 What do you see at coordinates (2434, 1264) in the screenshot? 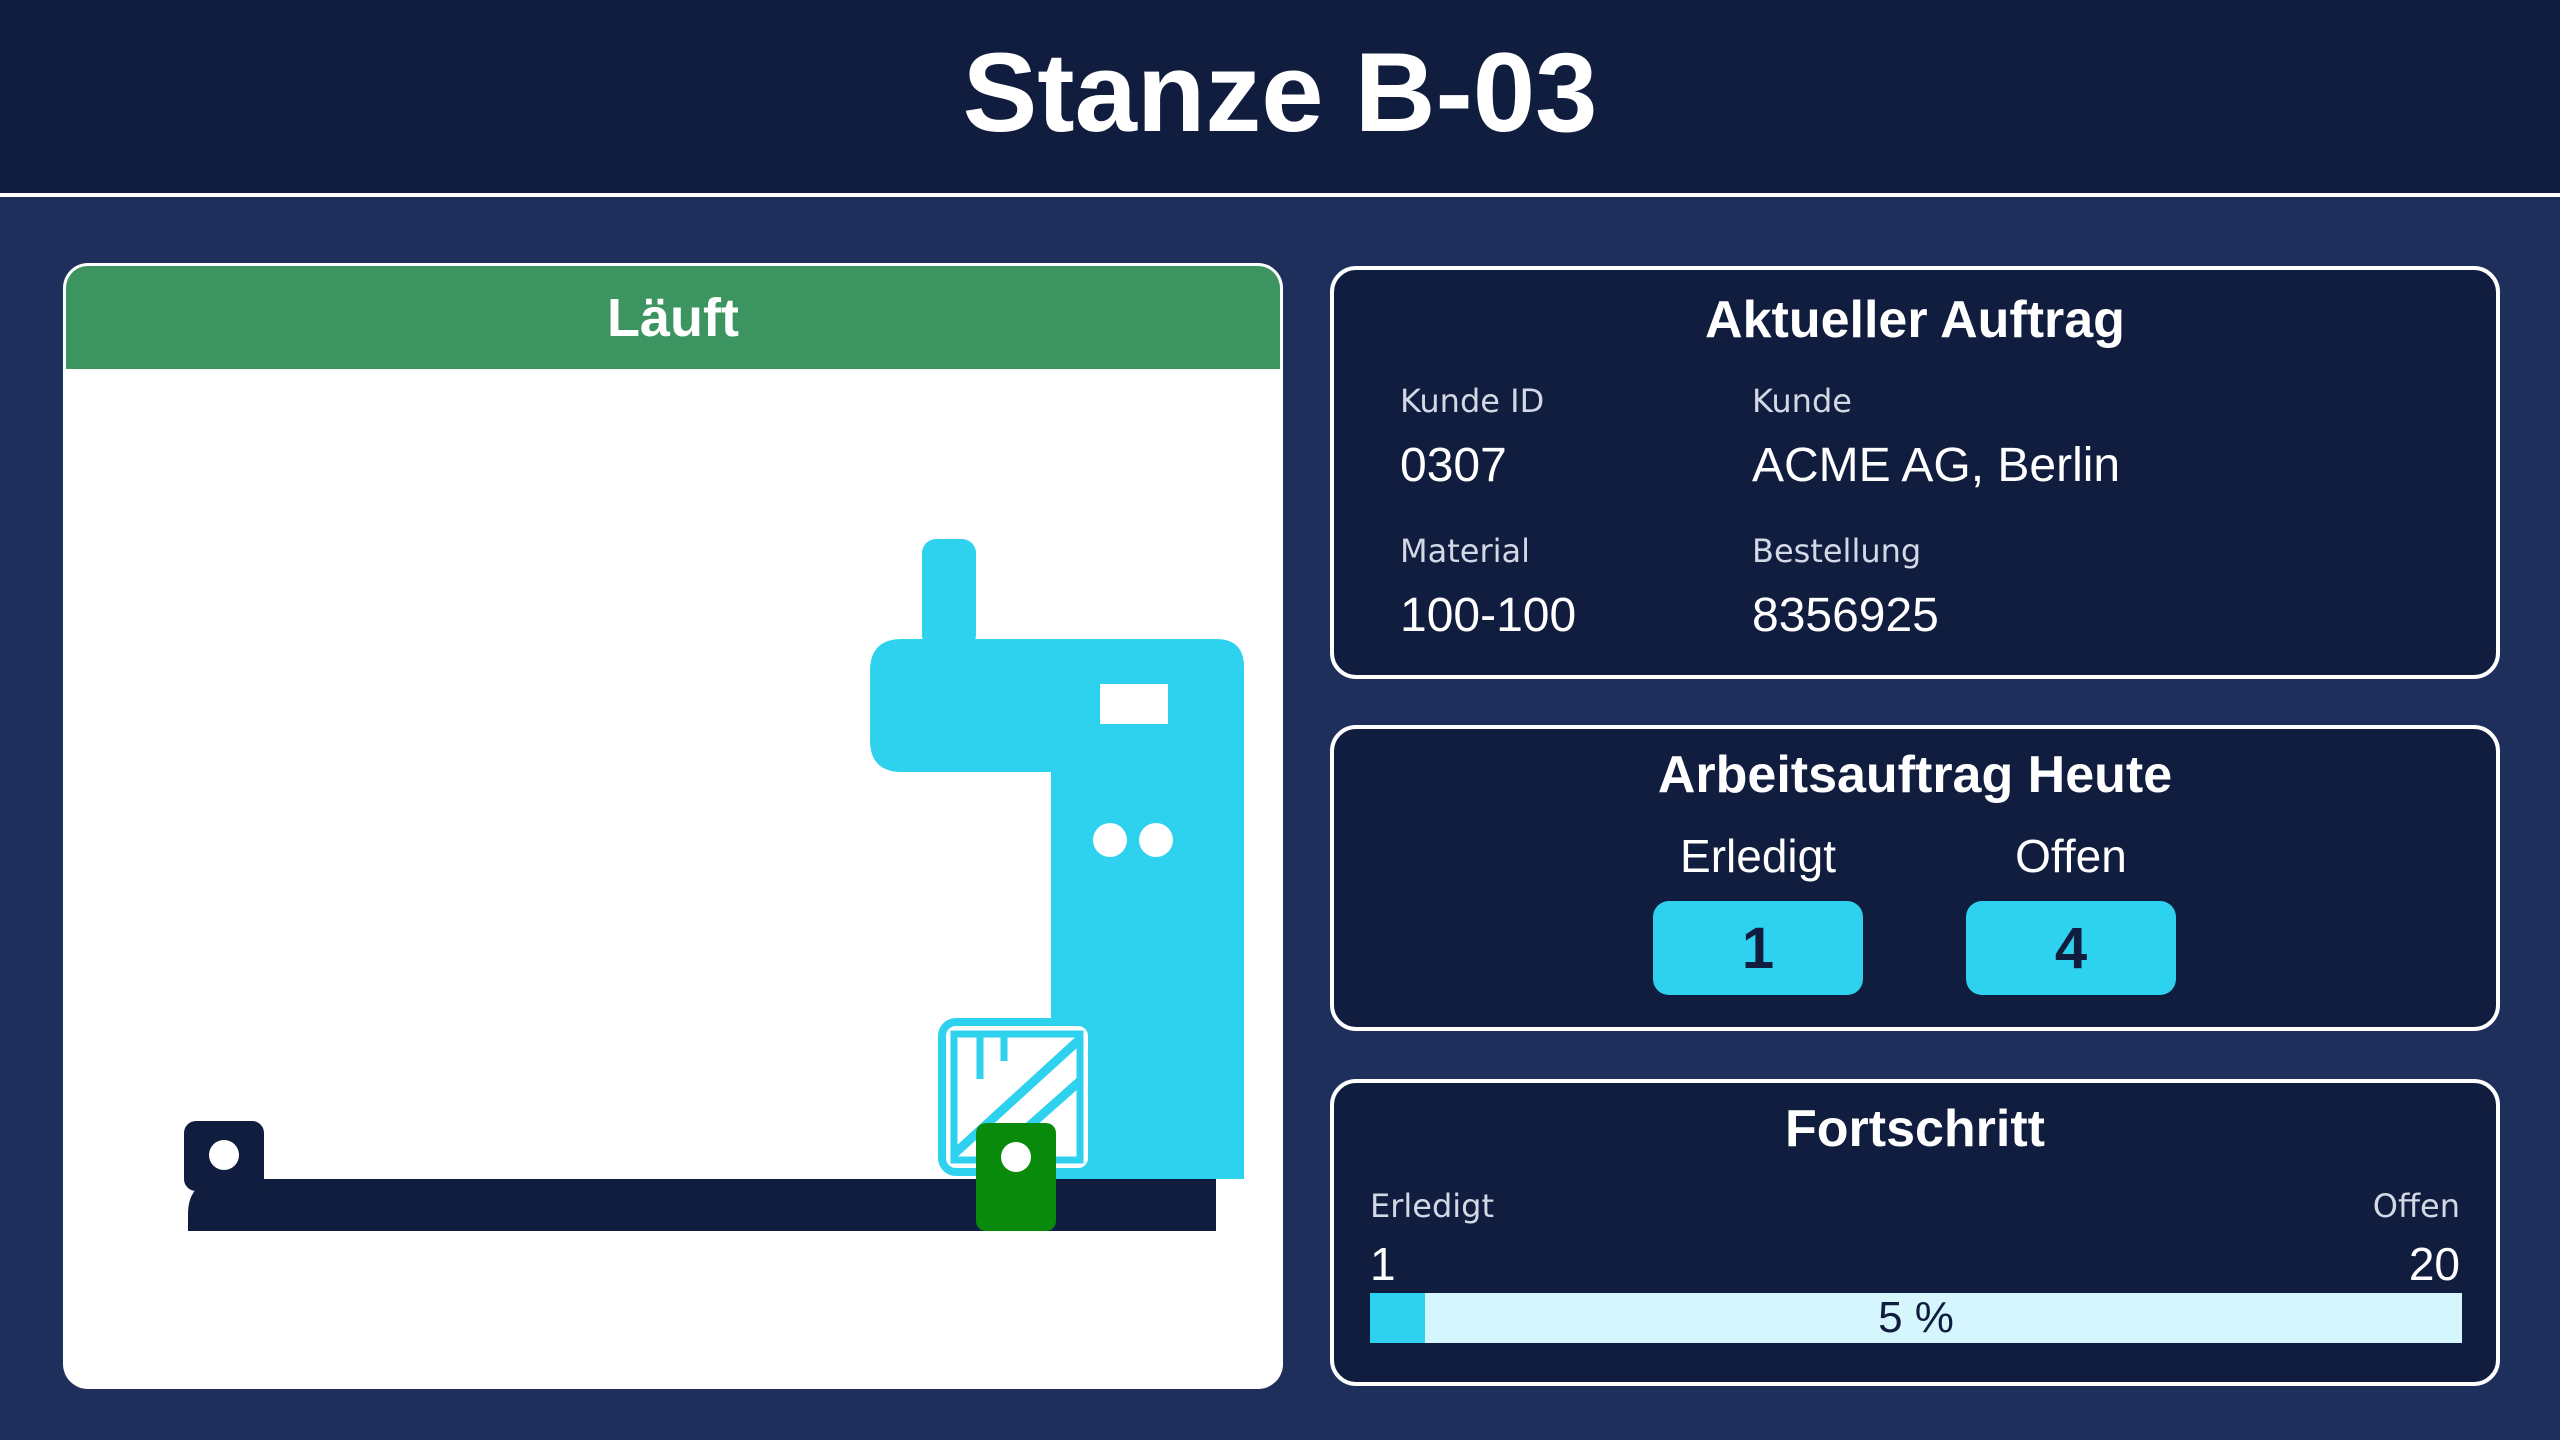
I see `progress-open-value: 20` at bounding box center [2434, 1264].